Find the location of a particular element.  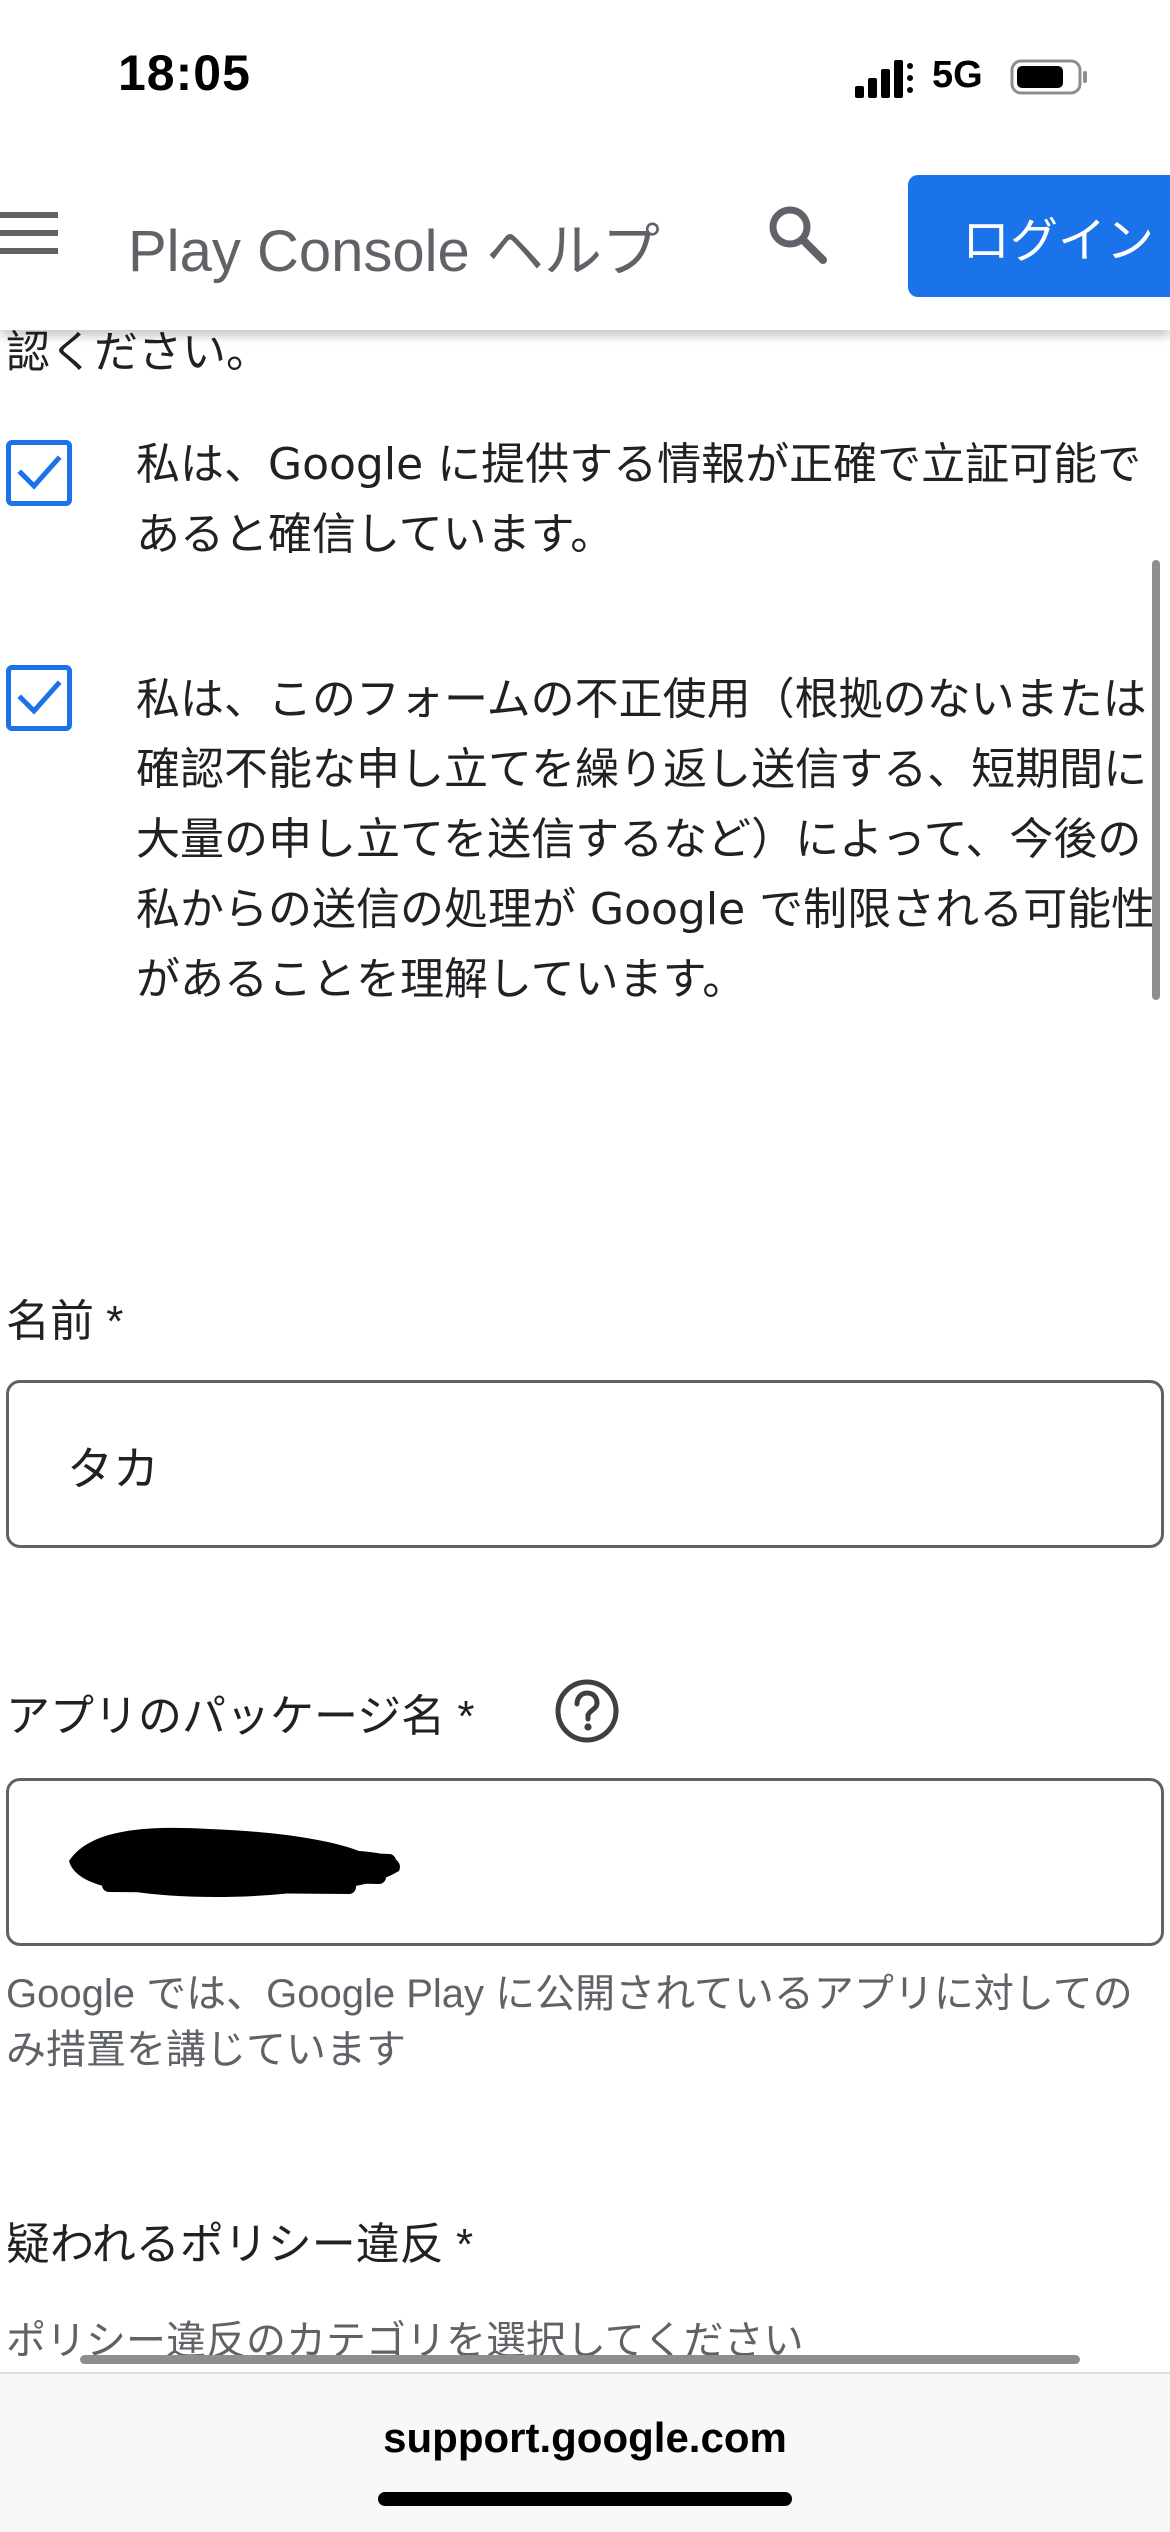

signal-icon is located at coordinates (884, 79).